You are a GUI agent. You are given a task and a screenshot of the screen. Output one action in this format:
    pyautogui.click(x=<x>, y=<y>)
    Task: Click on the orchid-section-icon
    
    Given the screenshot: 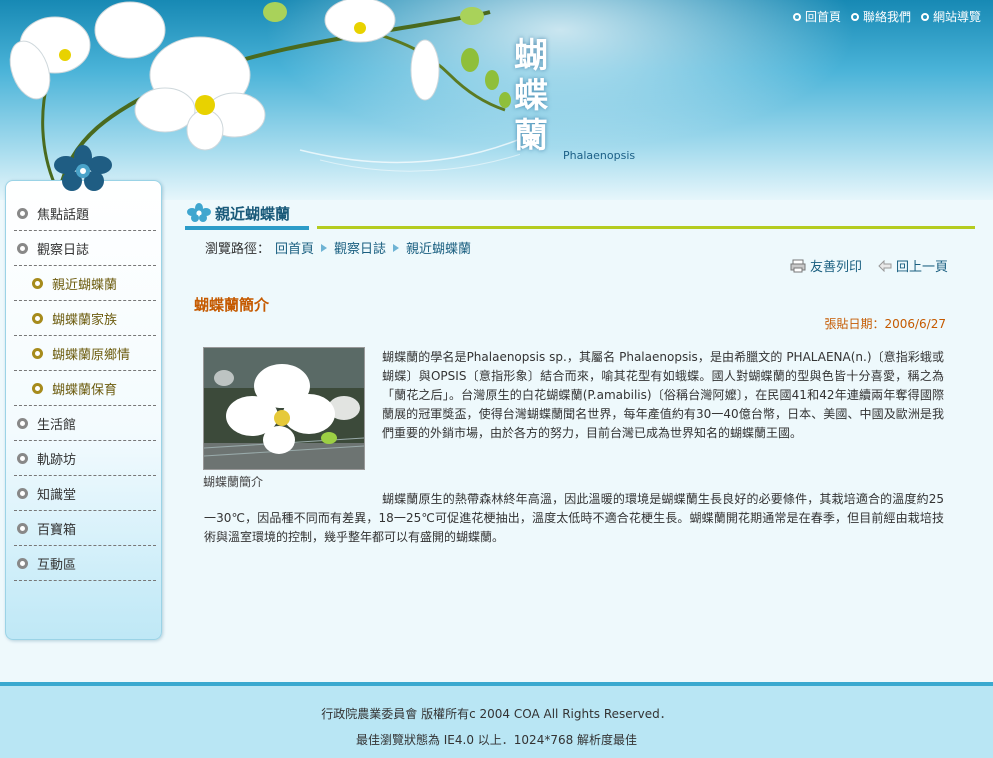 What is the action you would take?
    pyautogui.click(x=199, y=212)
    